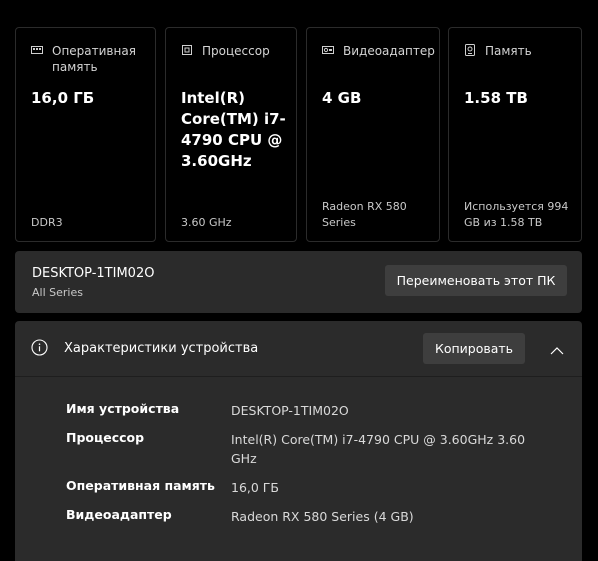 Image resolution: width=598 pixels, height=561 pixels. I want to click on card-label: Видеоадаптер, so click(389, 51).